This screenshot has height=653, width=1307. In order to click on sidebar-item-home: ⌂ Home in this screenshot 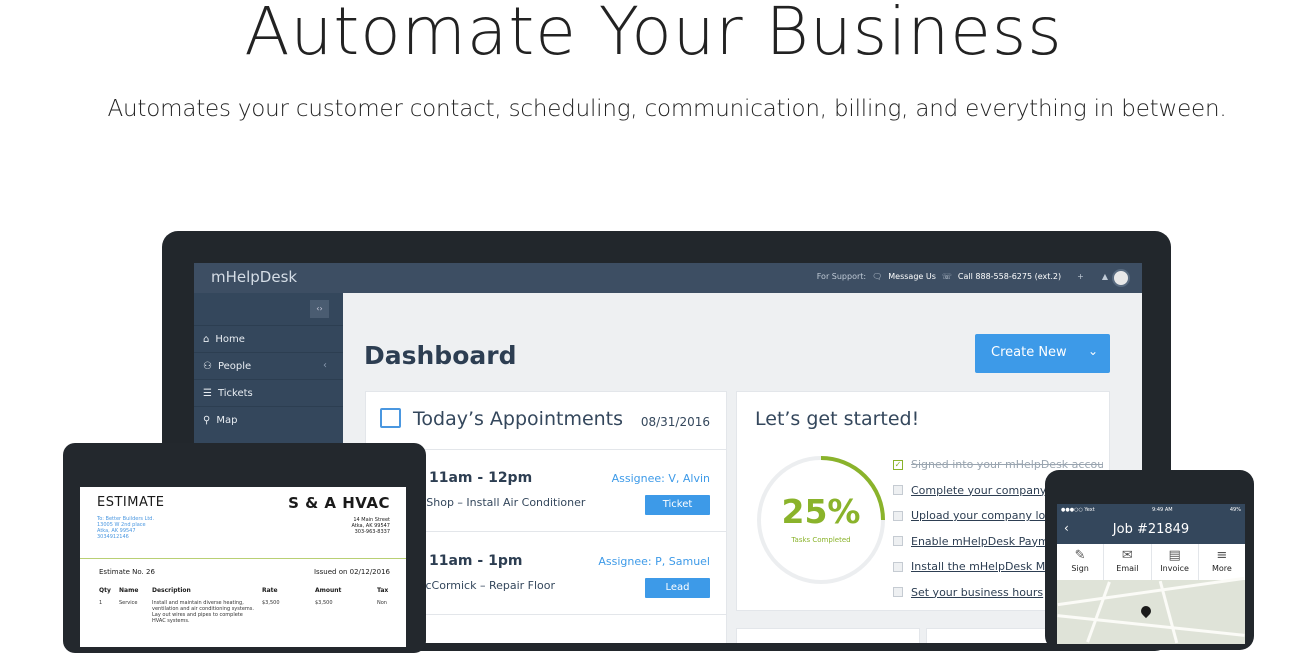, I will do `click(268, 338)`.